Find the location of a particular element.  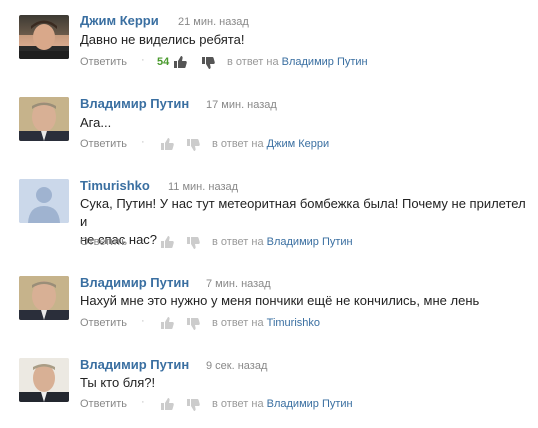

comment-time: 7 мин. назад is located at coordinates (238, 284).